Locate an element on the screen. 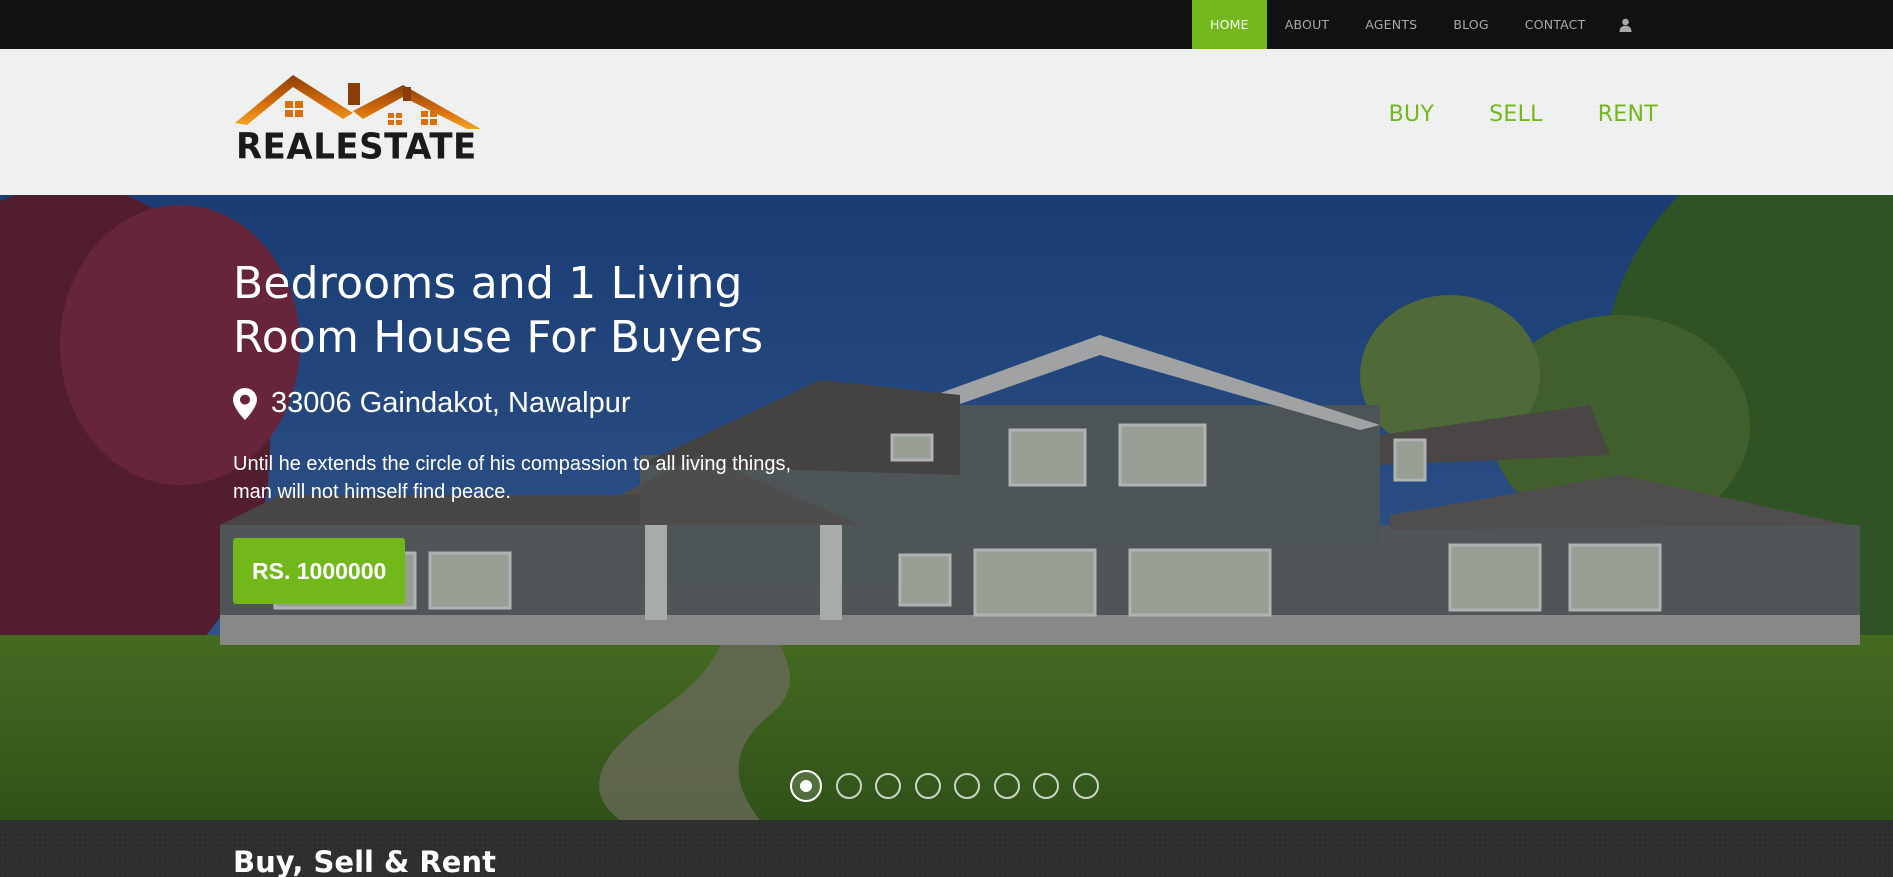 The width and height of the screenshot is (1893, 877). nav-rent: RENT is located at coordinates (1628, 114).